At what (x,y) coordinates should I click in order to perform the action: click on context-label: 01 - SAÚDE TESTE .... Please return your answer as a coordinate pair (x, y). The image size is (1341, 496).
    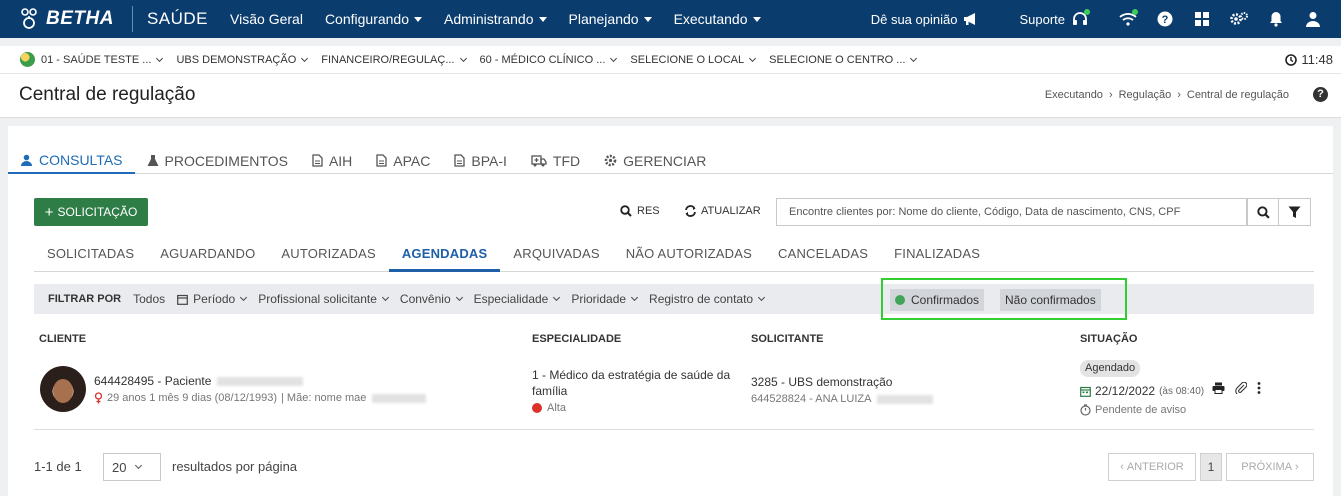
    Looking at the image, I should click on (96, 59).